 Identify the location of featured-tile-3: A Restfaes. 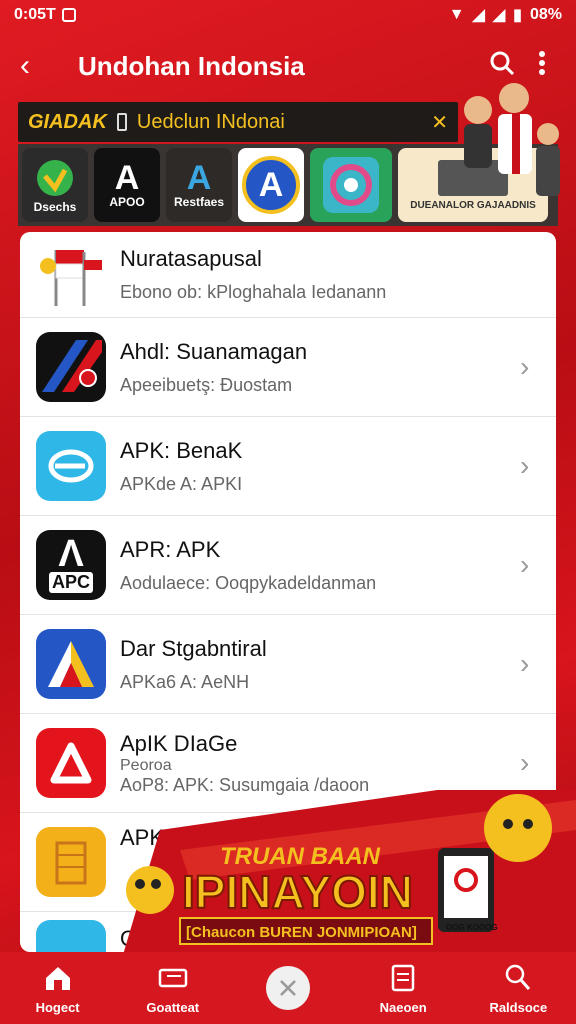
(199, 185).